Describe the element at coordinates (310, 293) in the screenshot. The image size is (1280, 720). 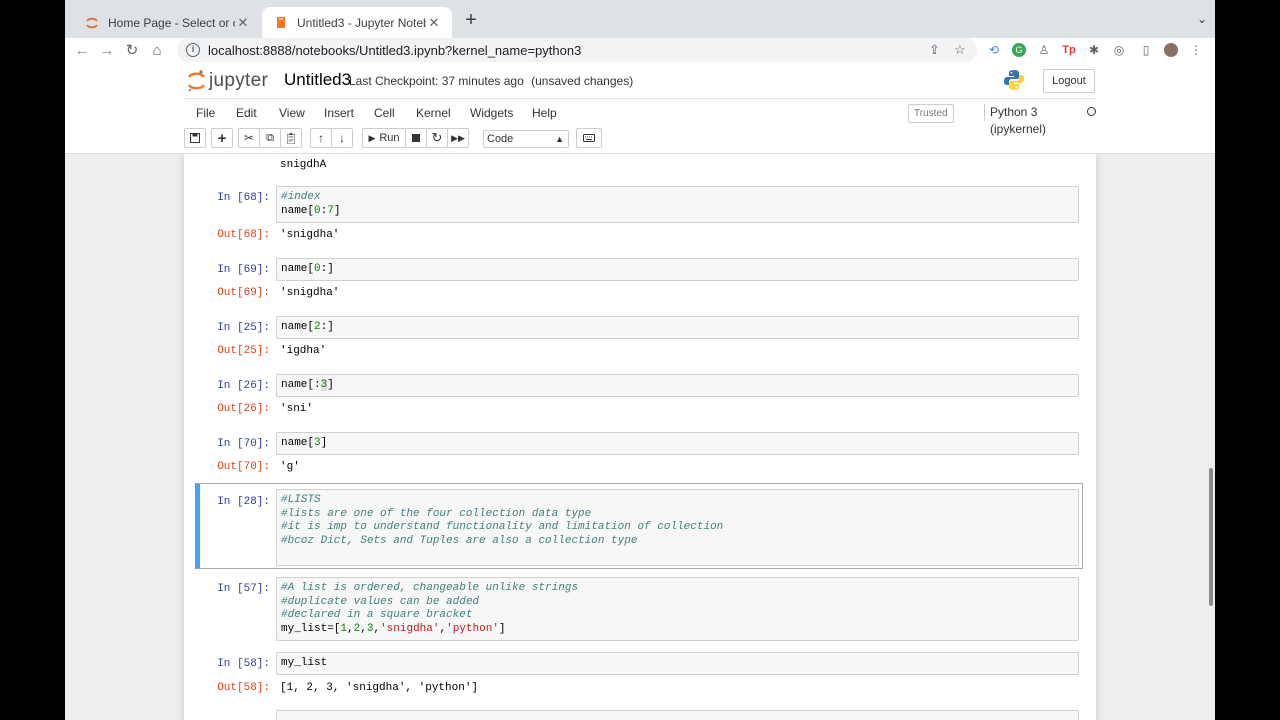
I see `cell-output: 'snigdha'` at that location.